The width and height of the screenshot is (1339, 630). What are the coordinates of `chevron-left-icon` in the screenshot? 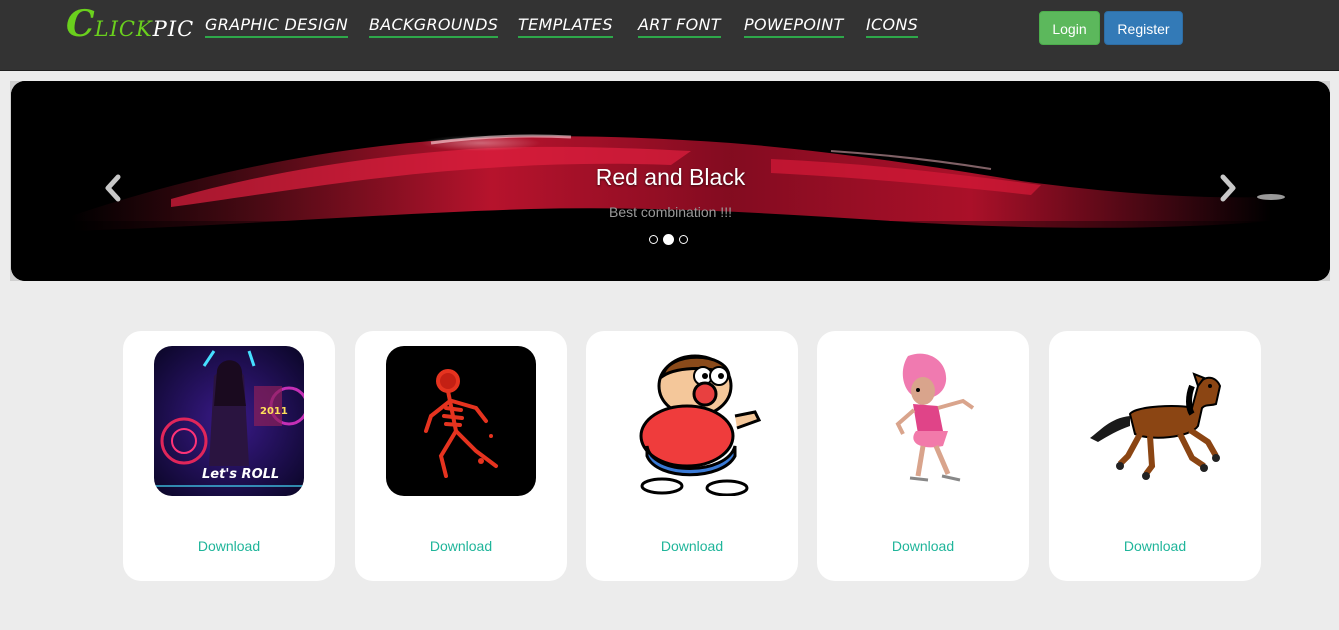 It's located at (113, 188).